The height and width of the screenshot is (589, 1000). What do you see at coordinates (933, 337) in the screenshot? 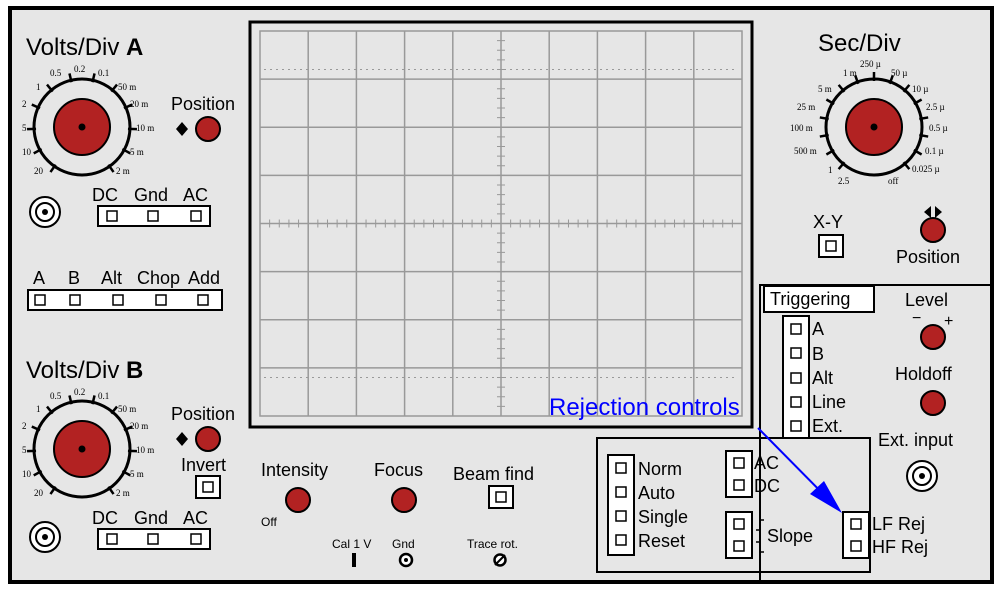
I see `level-knob` at bounding box center [933, 337].